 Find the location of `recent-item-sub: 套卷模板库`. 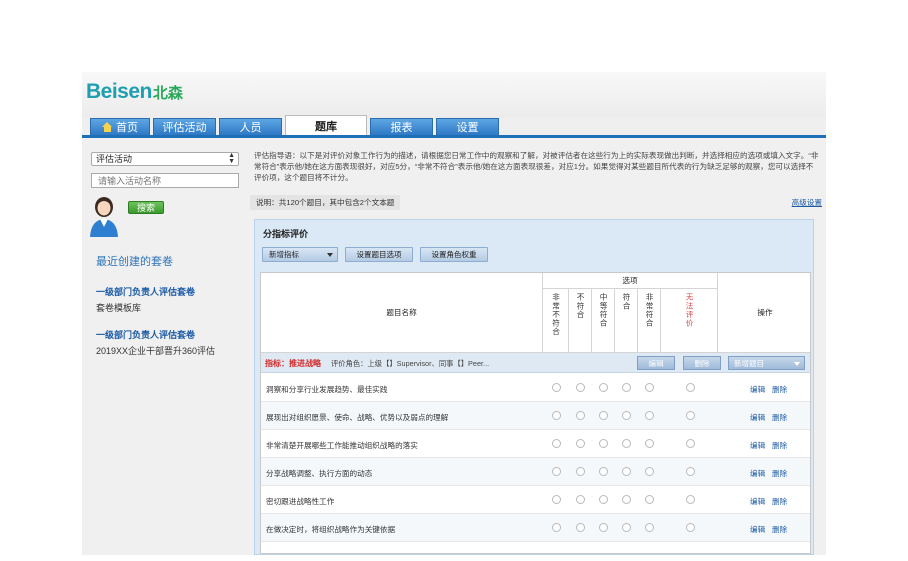

recent-item-sub: 套卷模板库 is located at coordinates (119, 308).